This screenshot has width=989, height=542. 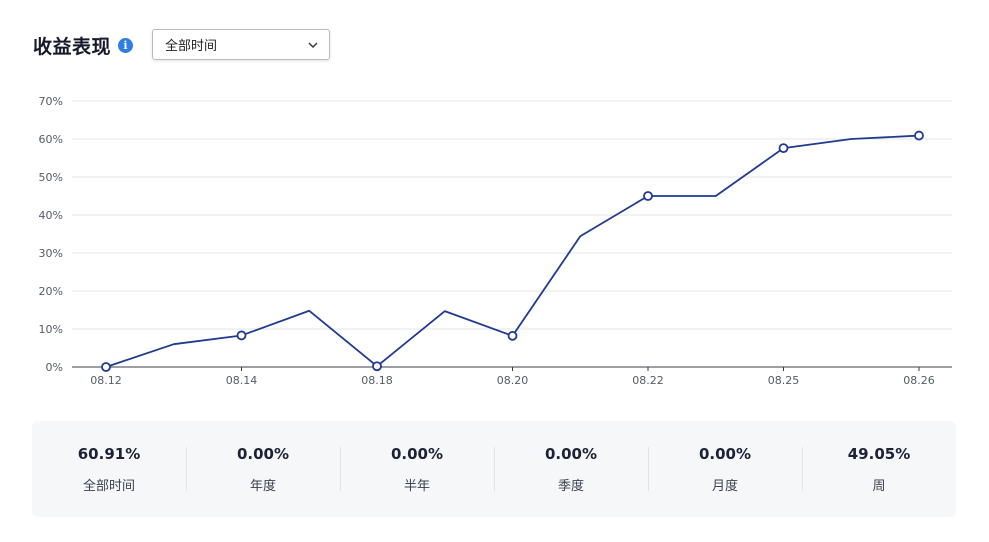 I want to click on y-tick-label: 40%, so click(x=51, y=215).